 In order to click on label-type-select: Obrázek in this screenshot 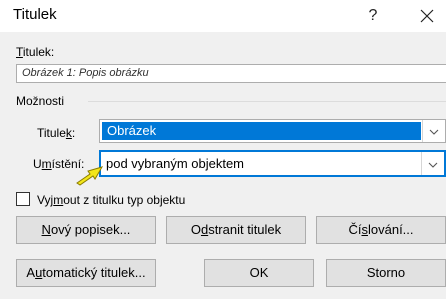, I will do `click(272, 131)`.